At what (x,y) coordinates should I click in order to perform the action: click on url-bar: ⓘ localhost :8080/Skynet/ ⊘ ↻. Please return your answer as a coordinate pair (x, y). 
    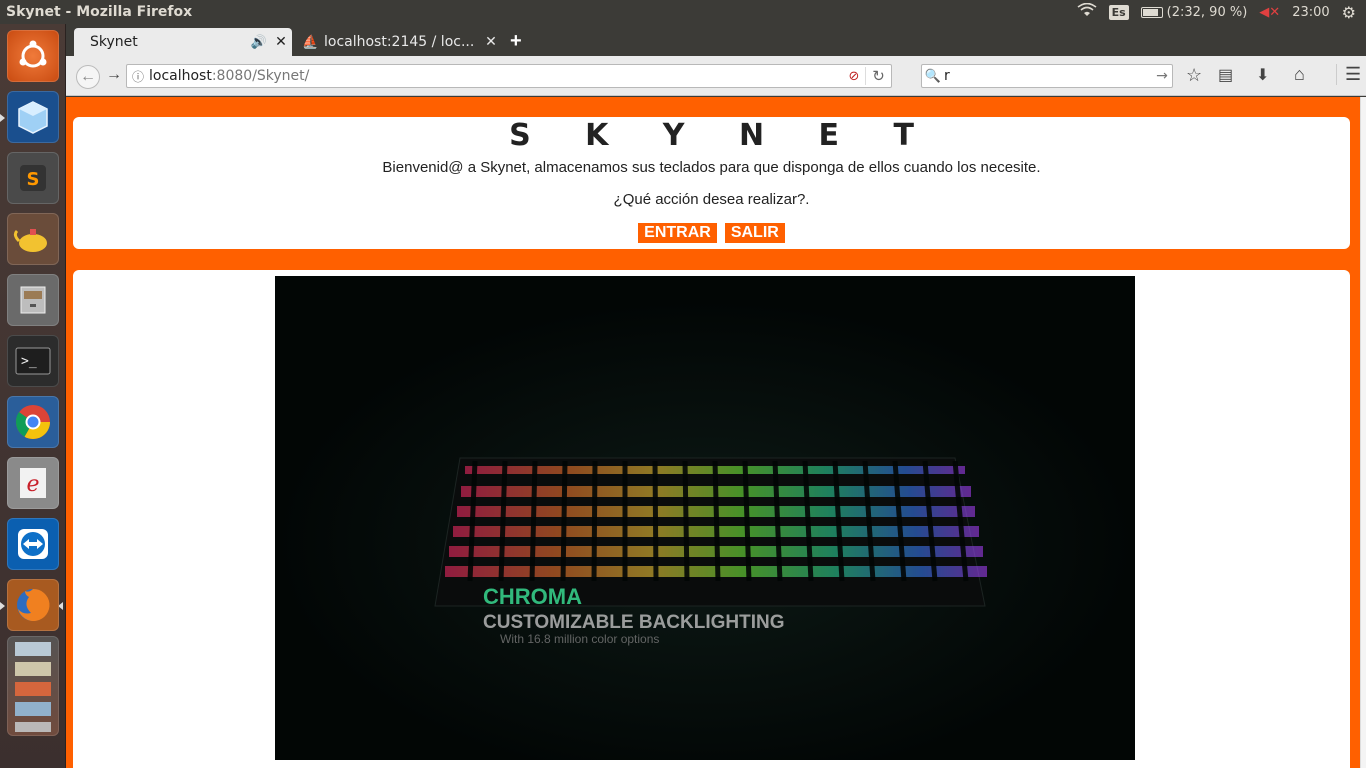
    Looking at the image, I should click on (509, 76).